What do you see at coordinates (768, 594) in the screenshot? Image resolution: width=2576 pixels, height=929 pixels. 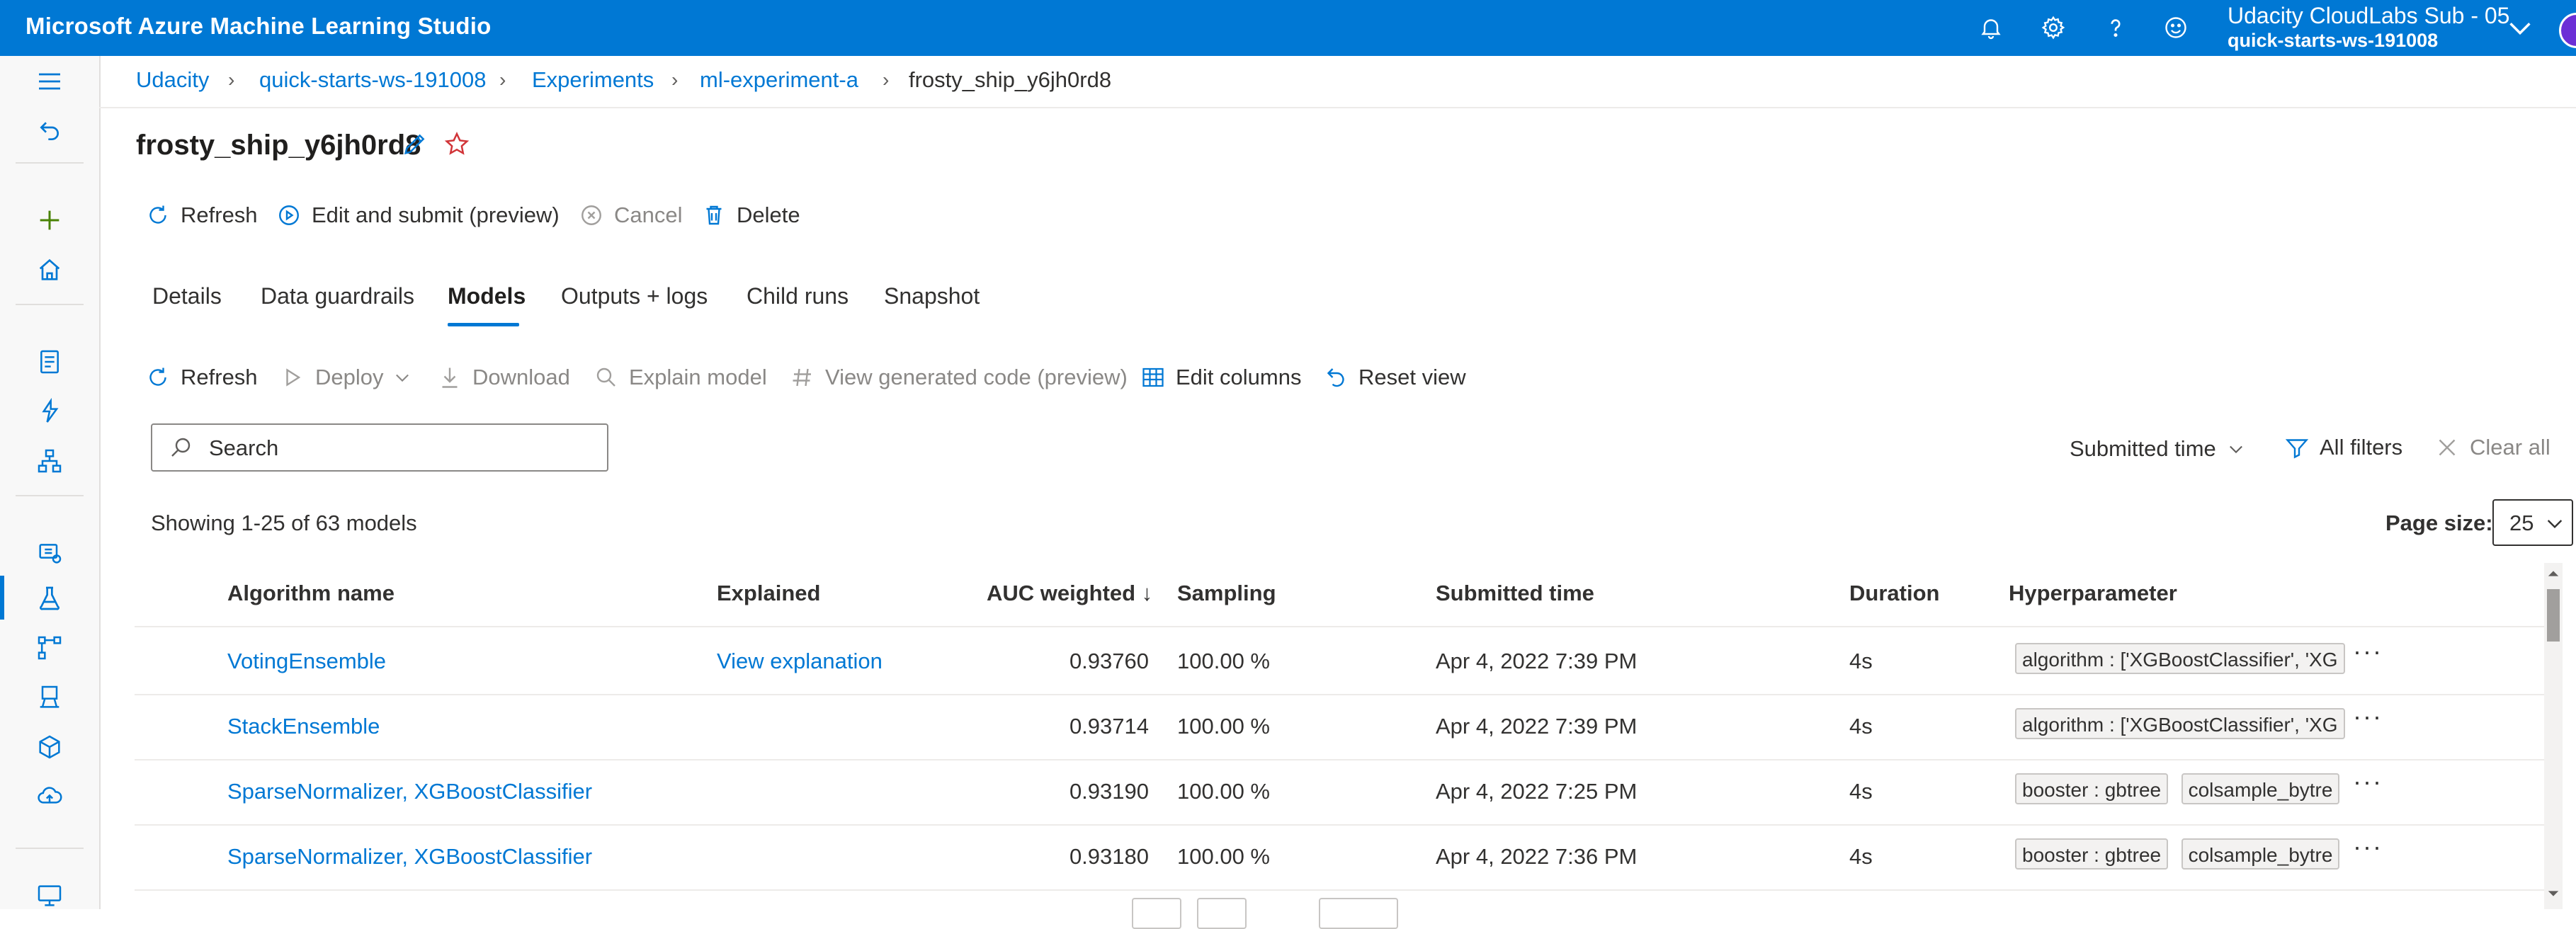 I see `column-header-explained: Explained` at bounding box center [768, 594].